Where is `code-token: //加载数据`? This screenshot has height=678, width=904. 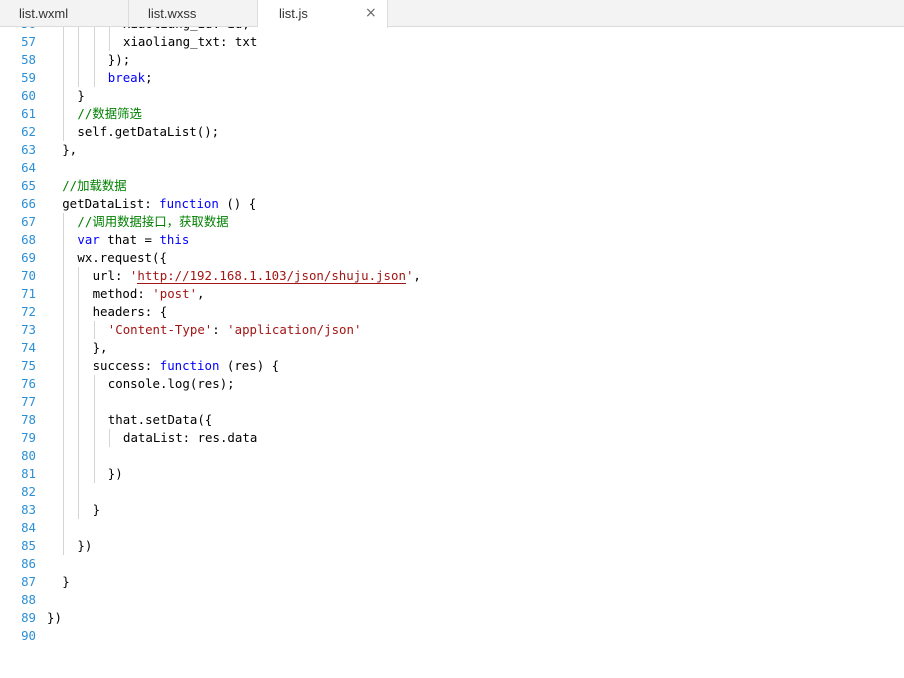 code-token: //加载数据 is located at coordinates (94, 185).